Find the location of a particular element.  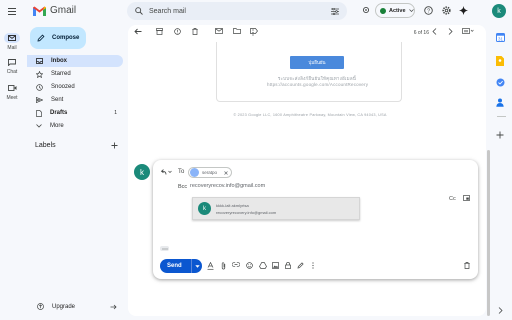

rail-item-mail: Mail is located at coordinates (12, 42).